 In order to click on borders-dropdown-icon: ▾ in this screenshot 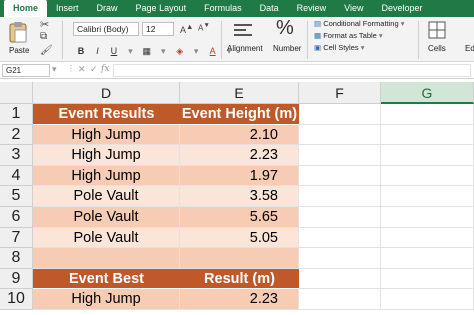, I will do `click(163, 51)`.